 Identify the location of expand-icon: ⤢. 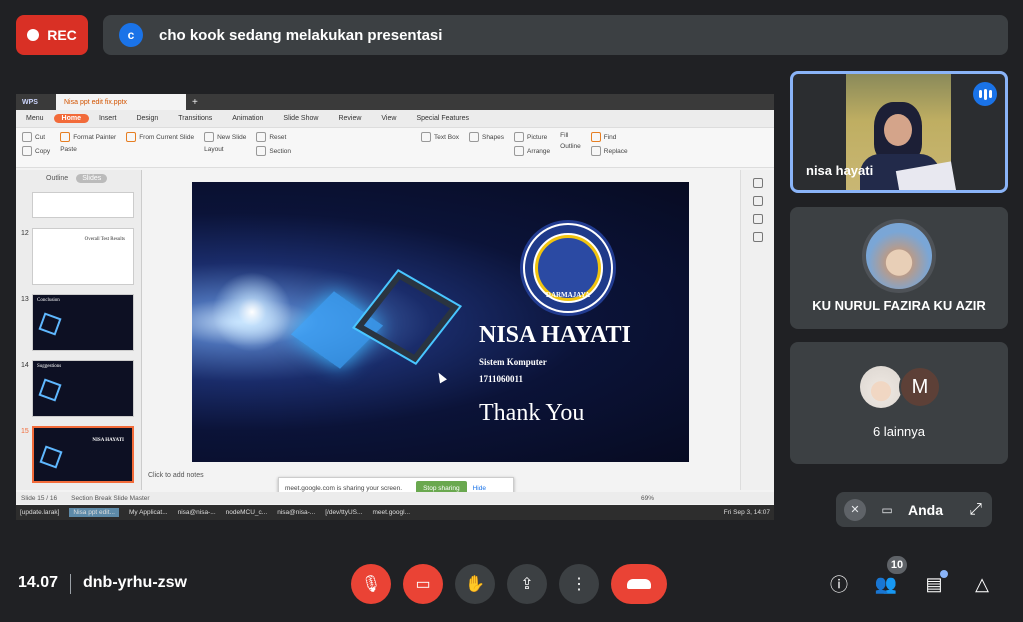
(975, 510).